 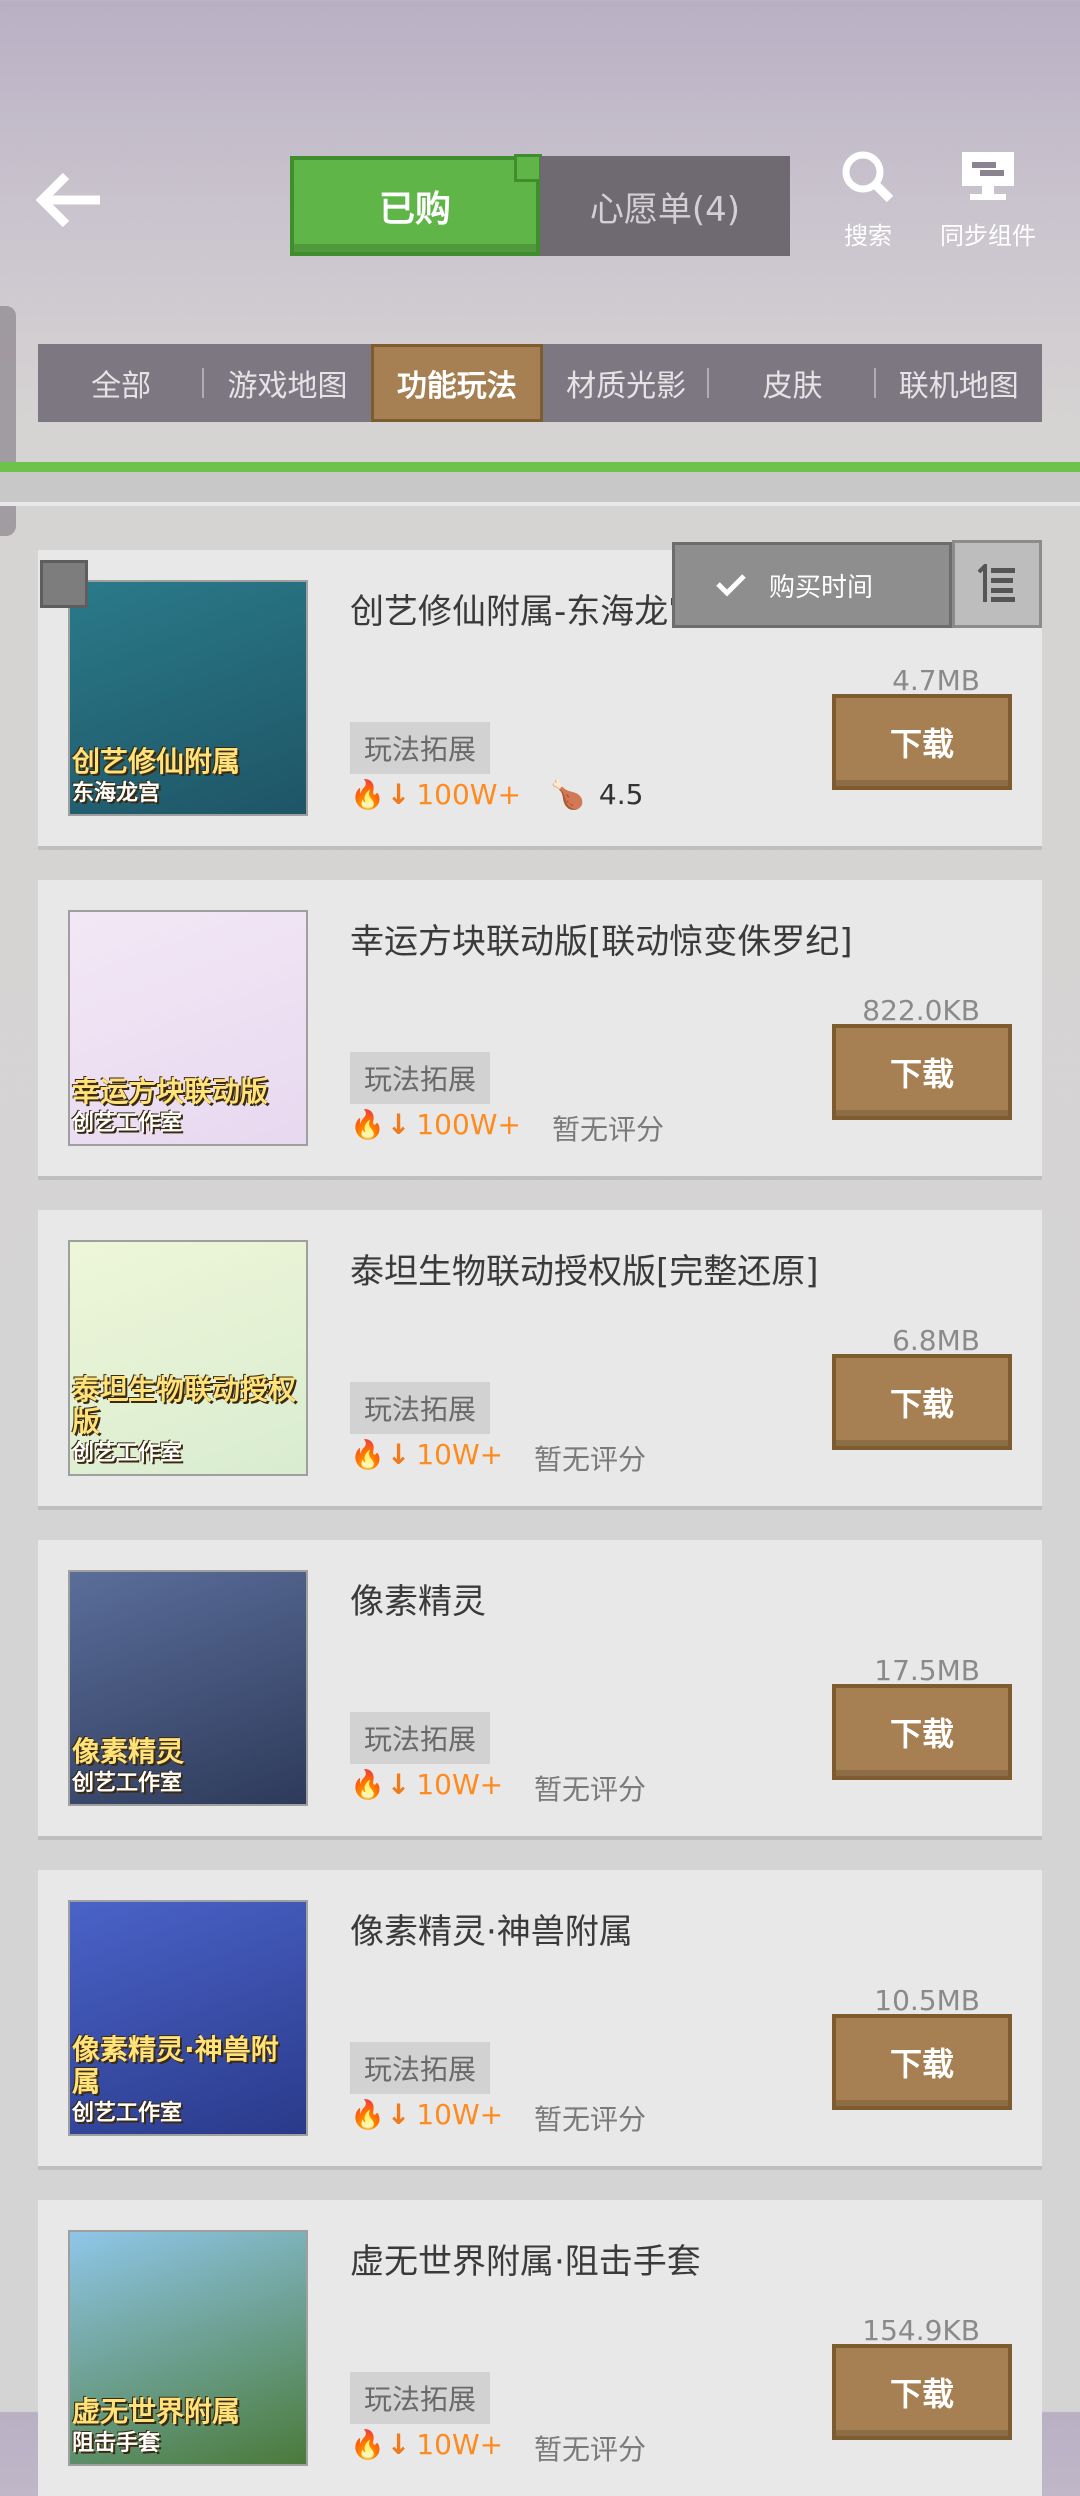 I want to click on download-count: 100W+, so click(x=468, y=1124).